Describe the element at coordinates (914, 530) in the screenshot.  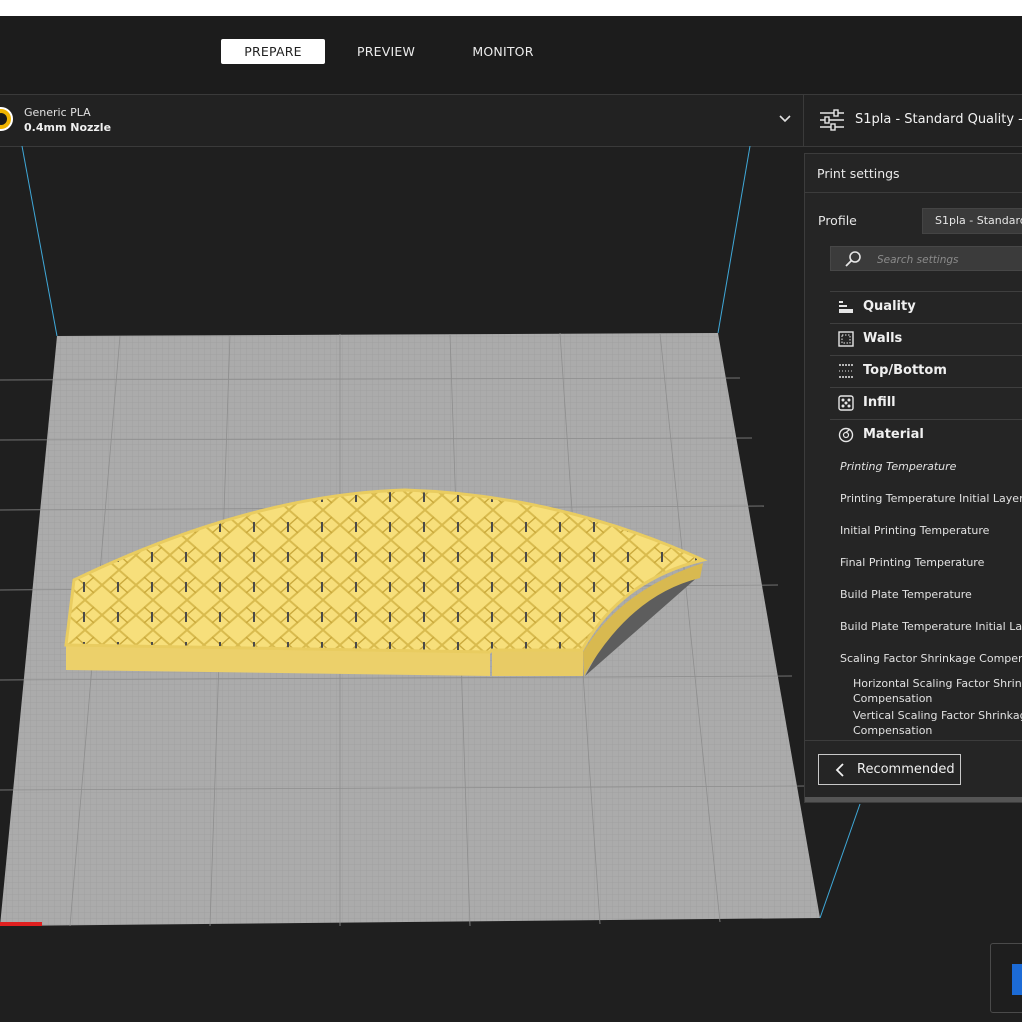
I see `setting-initial-printing-temperature: Initial Printing Temperature` at that location.